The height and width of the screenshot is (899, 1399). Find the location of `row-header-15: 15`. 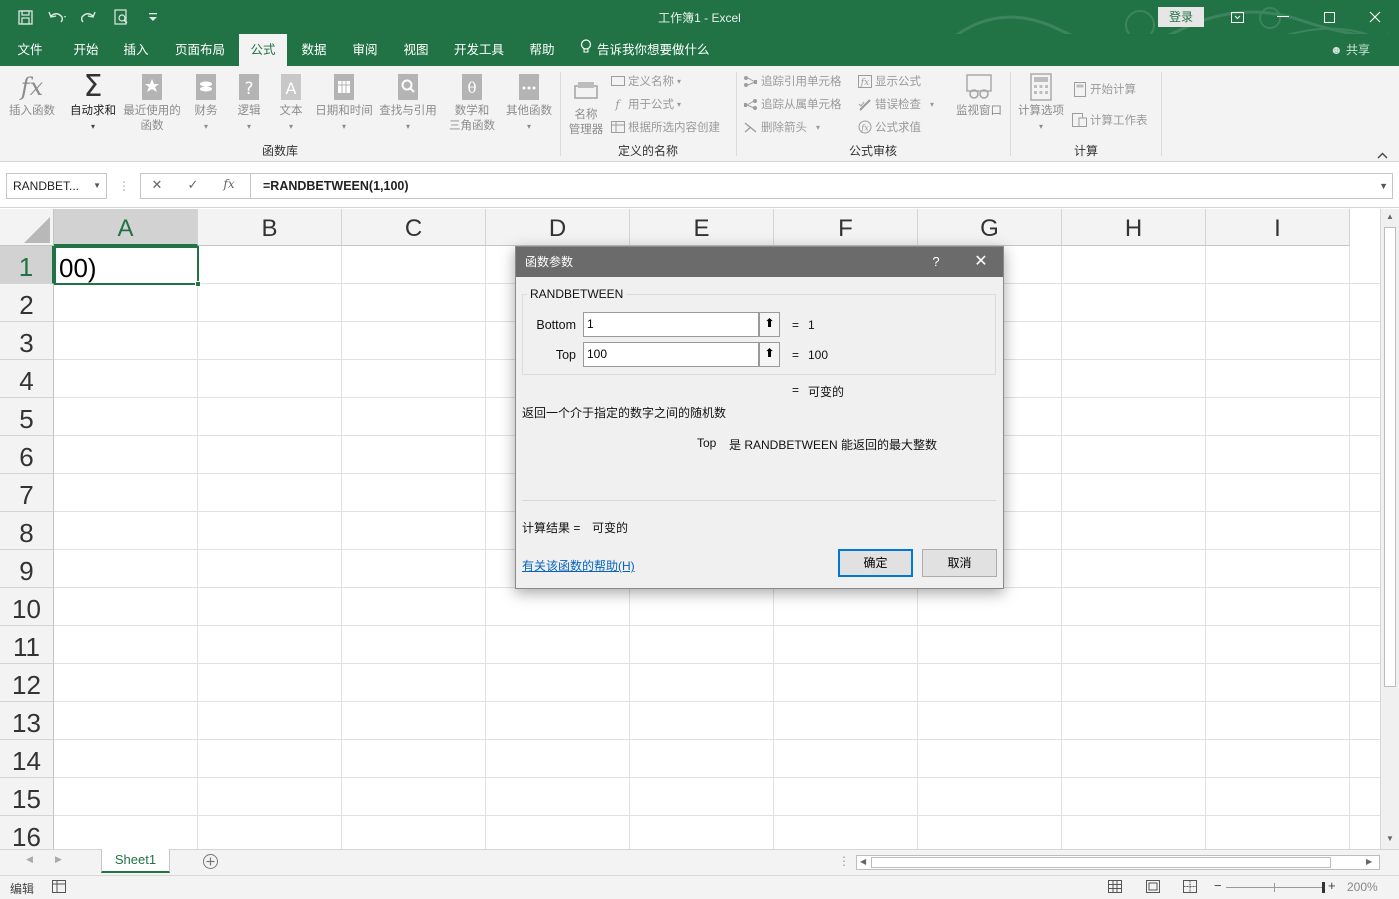

row-header-15: 15 is located at coordinates (27, 797).